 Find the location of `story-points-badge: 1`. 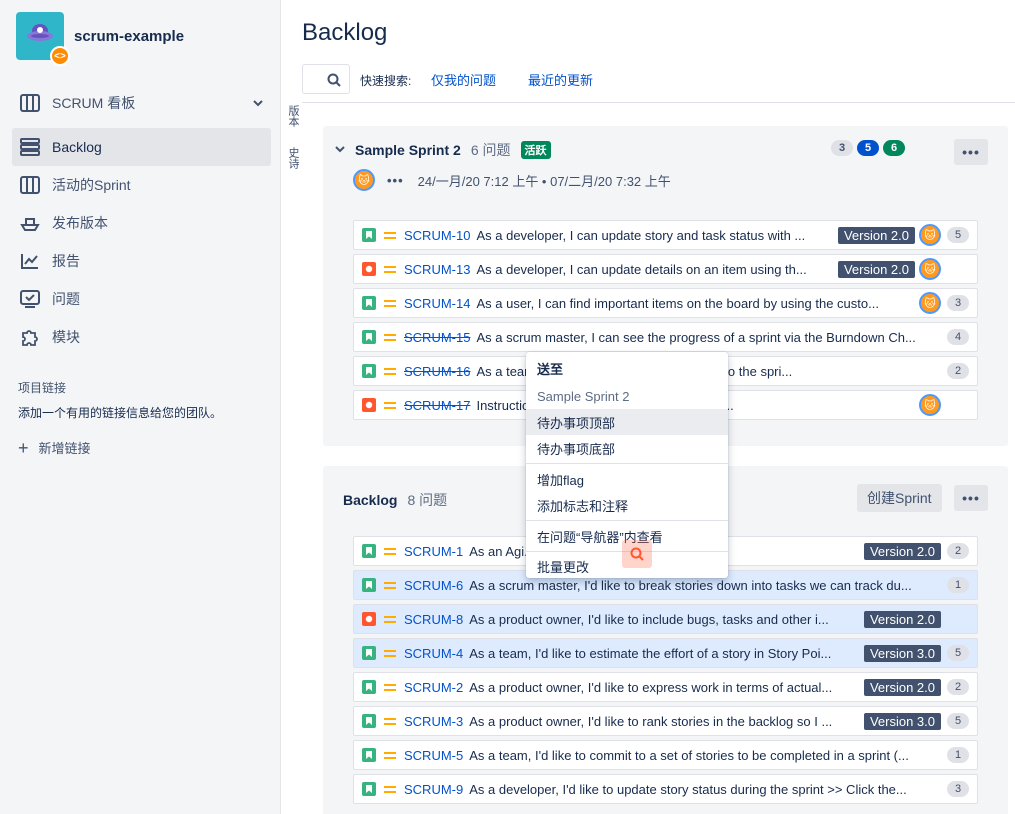

story-points-badge: 1 is located at coordinates (958, 585).